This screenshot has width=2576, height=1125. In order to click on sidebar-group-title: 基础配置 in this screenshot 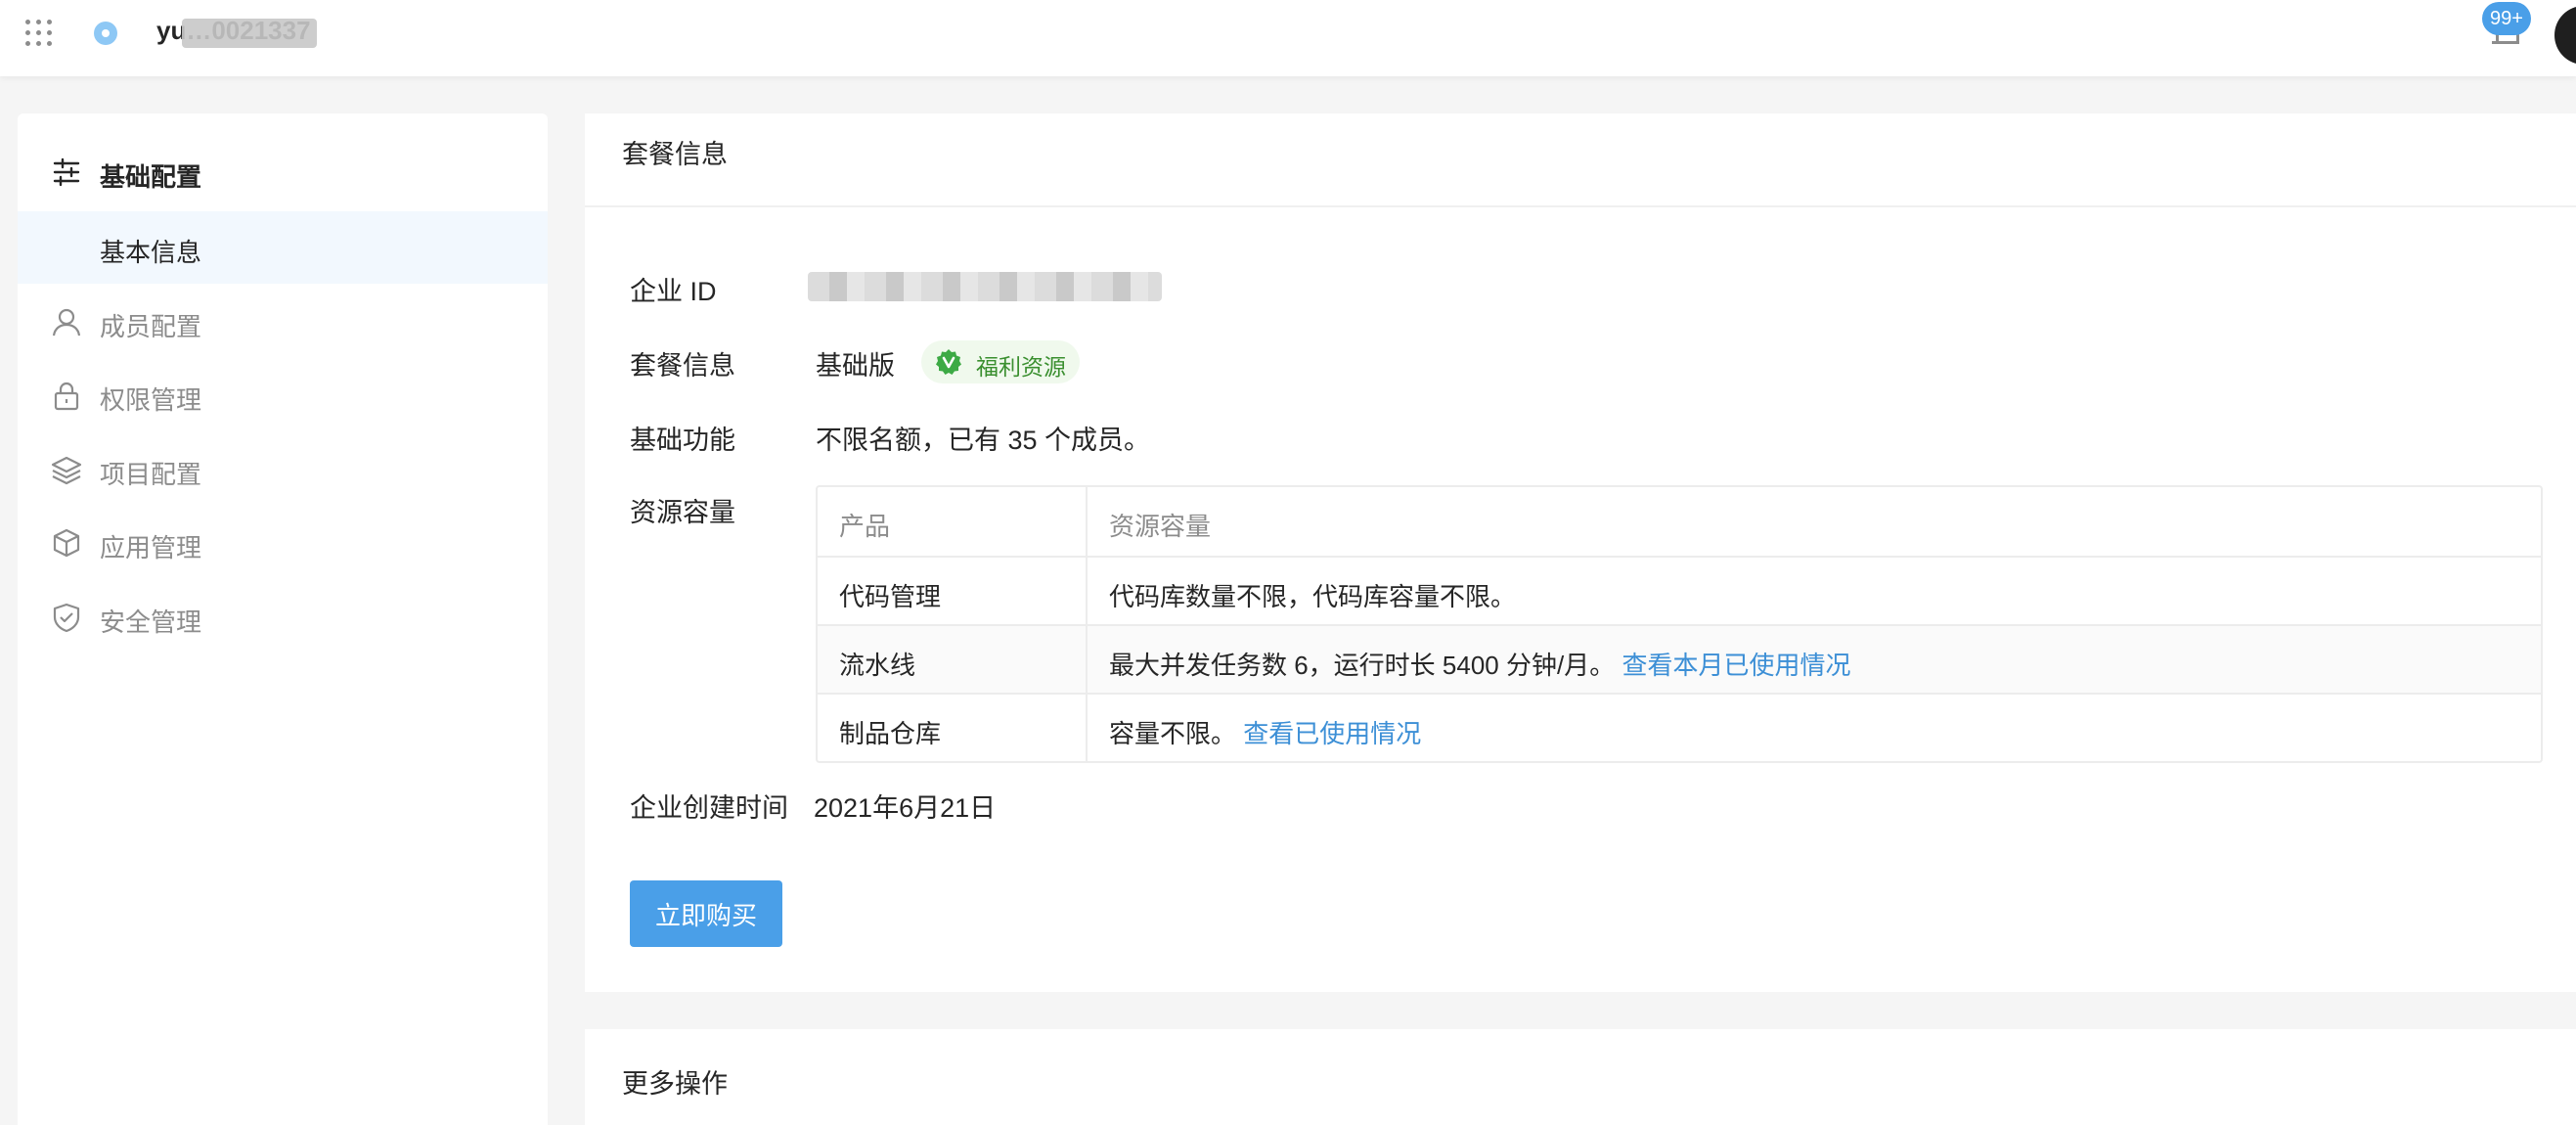, I will do `click(151, 177)`.